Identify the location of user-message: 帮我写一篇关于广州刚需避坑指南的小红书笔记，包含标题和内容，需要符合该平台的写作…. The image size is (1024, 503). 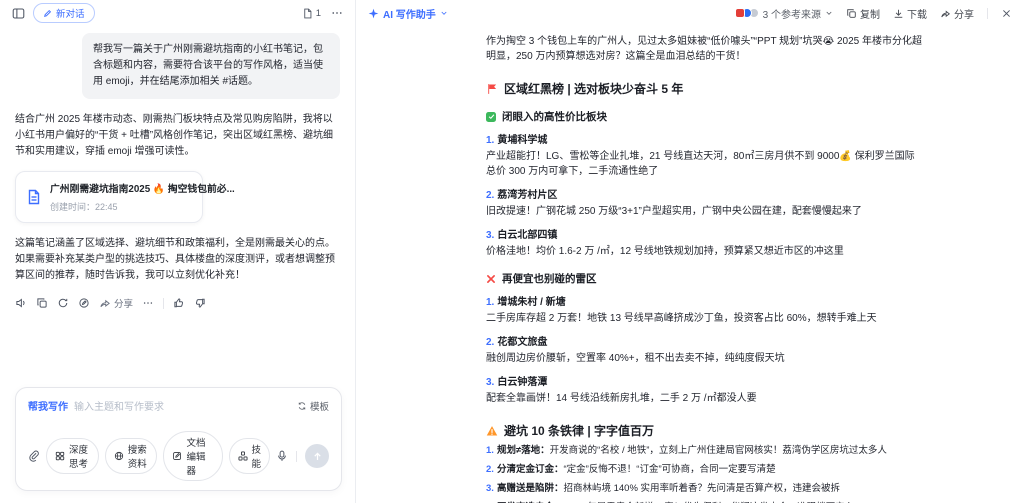
(211, 66).